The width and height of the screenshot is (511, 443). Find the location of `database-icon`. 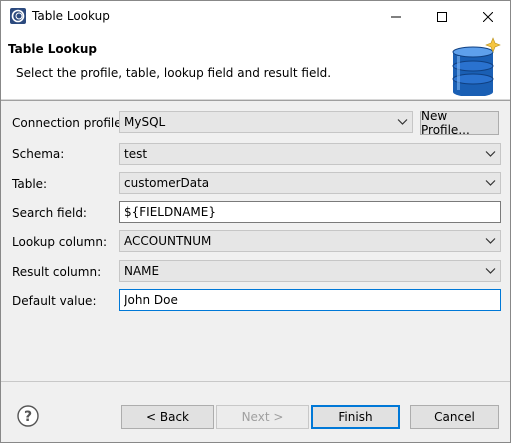

database-icon is located at coordinates (476, 66).